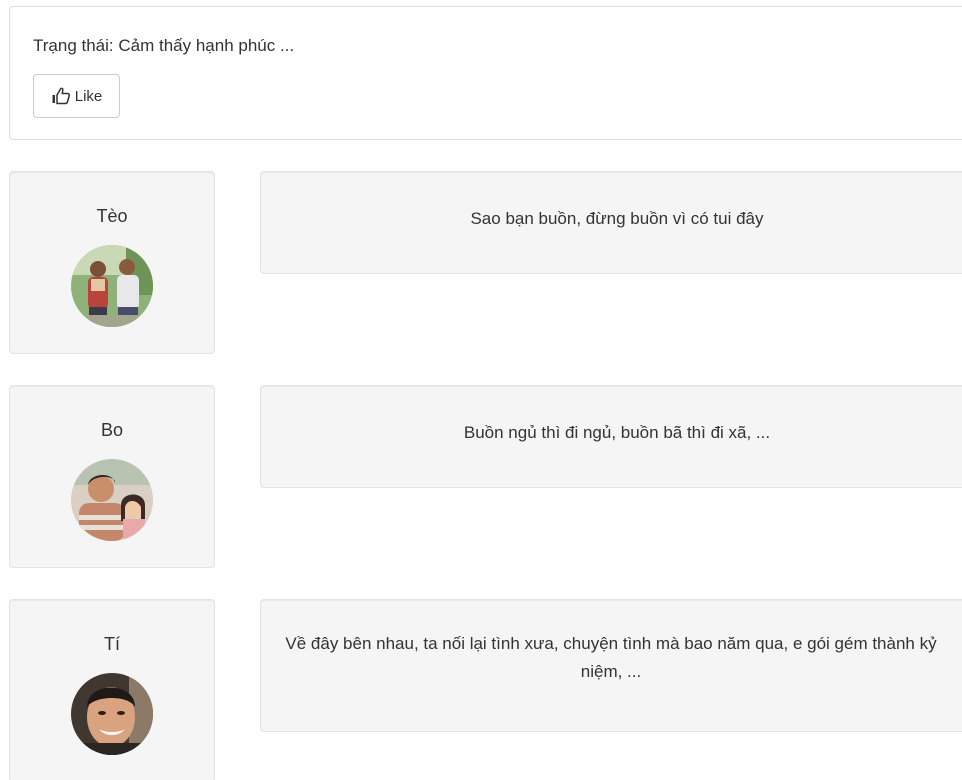 This screenshot has height=780, width=962. I want to click on thumbs-up-icon, so click(61, 96).